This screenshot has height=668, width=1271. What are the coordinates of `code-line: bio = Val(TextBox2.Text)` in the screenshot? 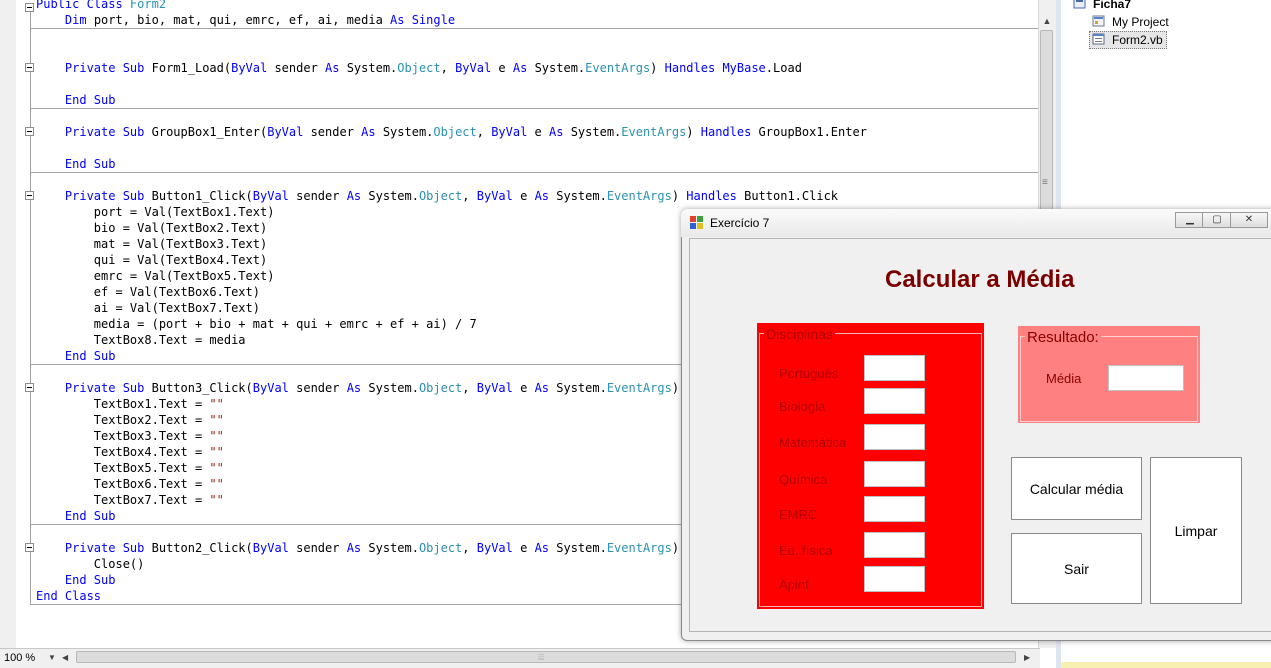 It's located at (151, 228).